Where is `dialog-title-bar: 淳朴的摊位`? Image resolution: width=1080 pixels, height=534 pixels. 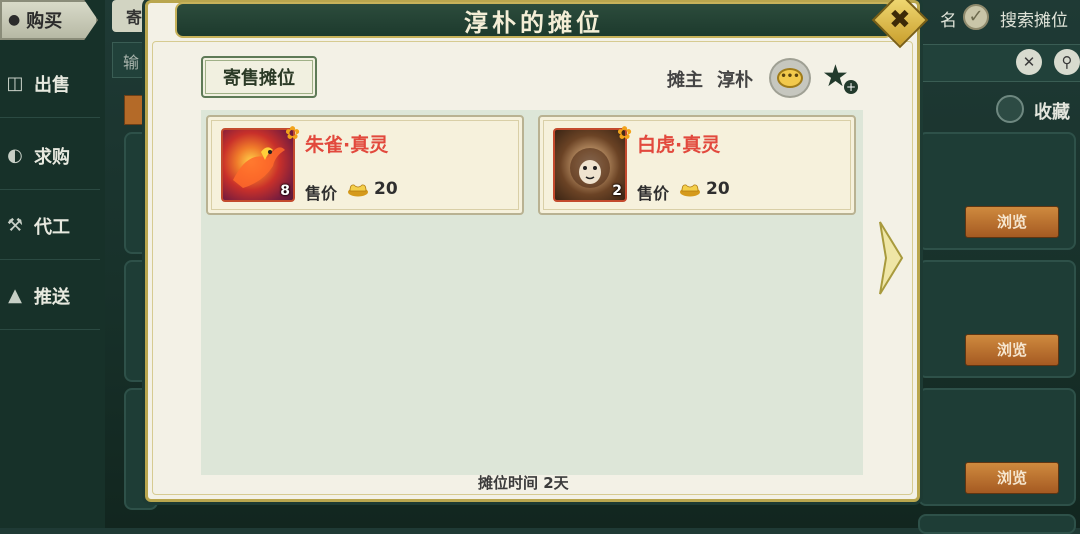
dialog-title-bar: 淳朴的摊位 is located at coordinates (534, 20).